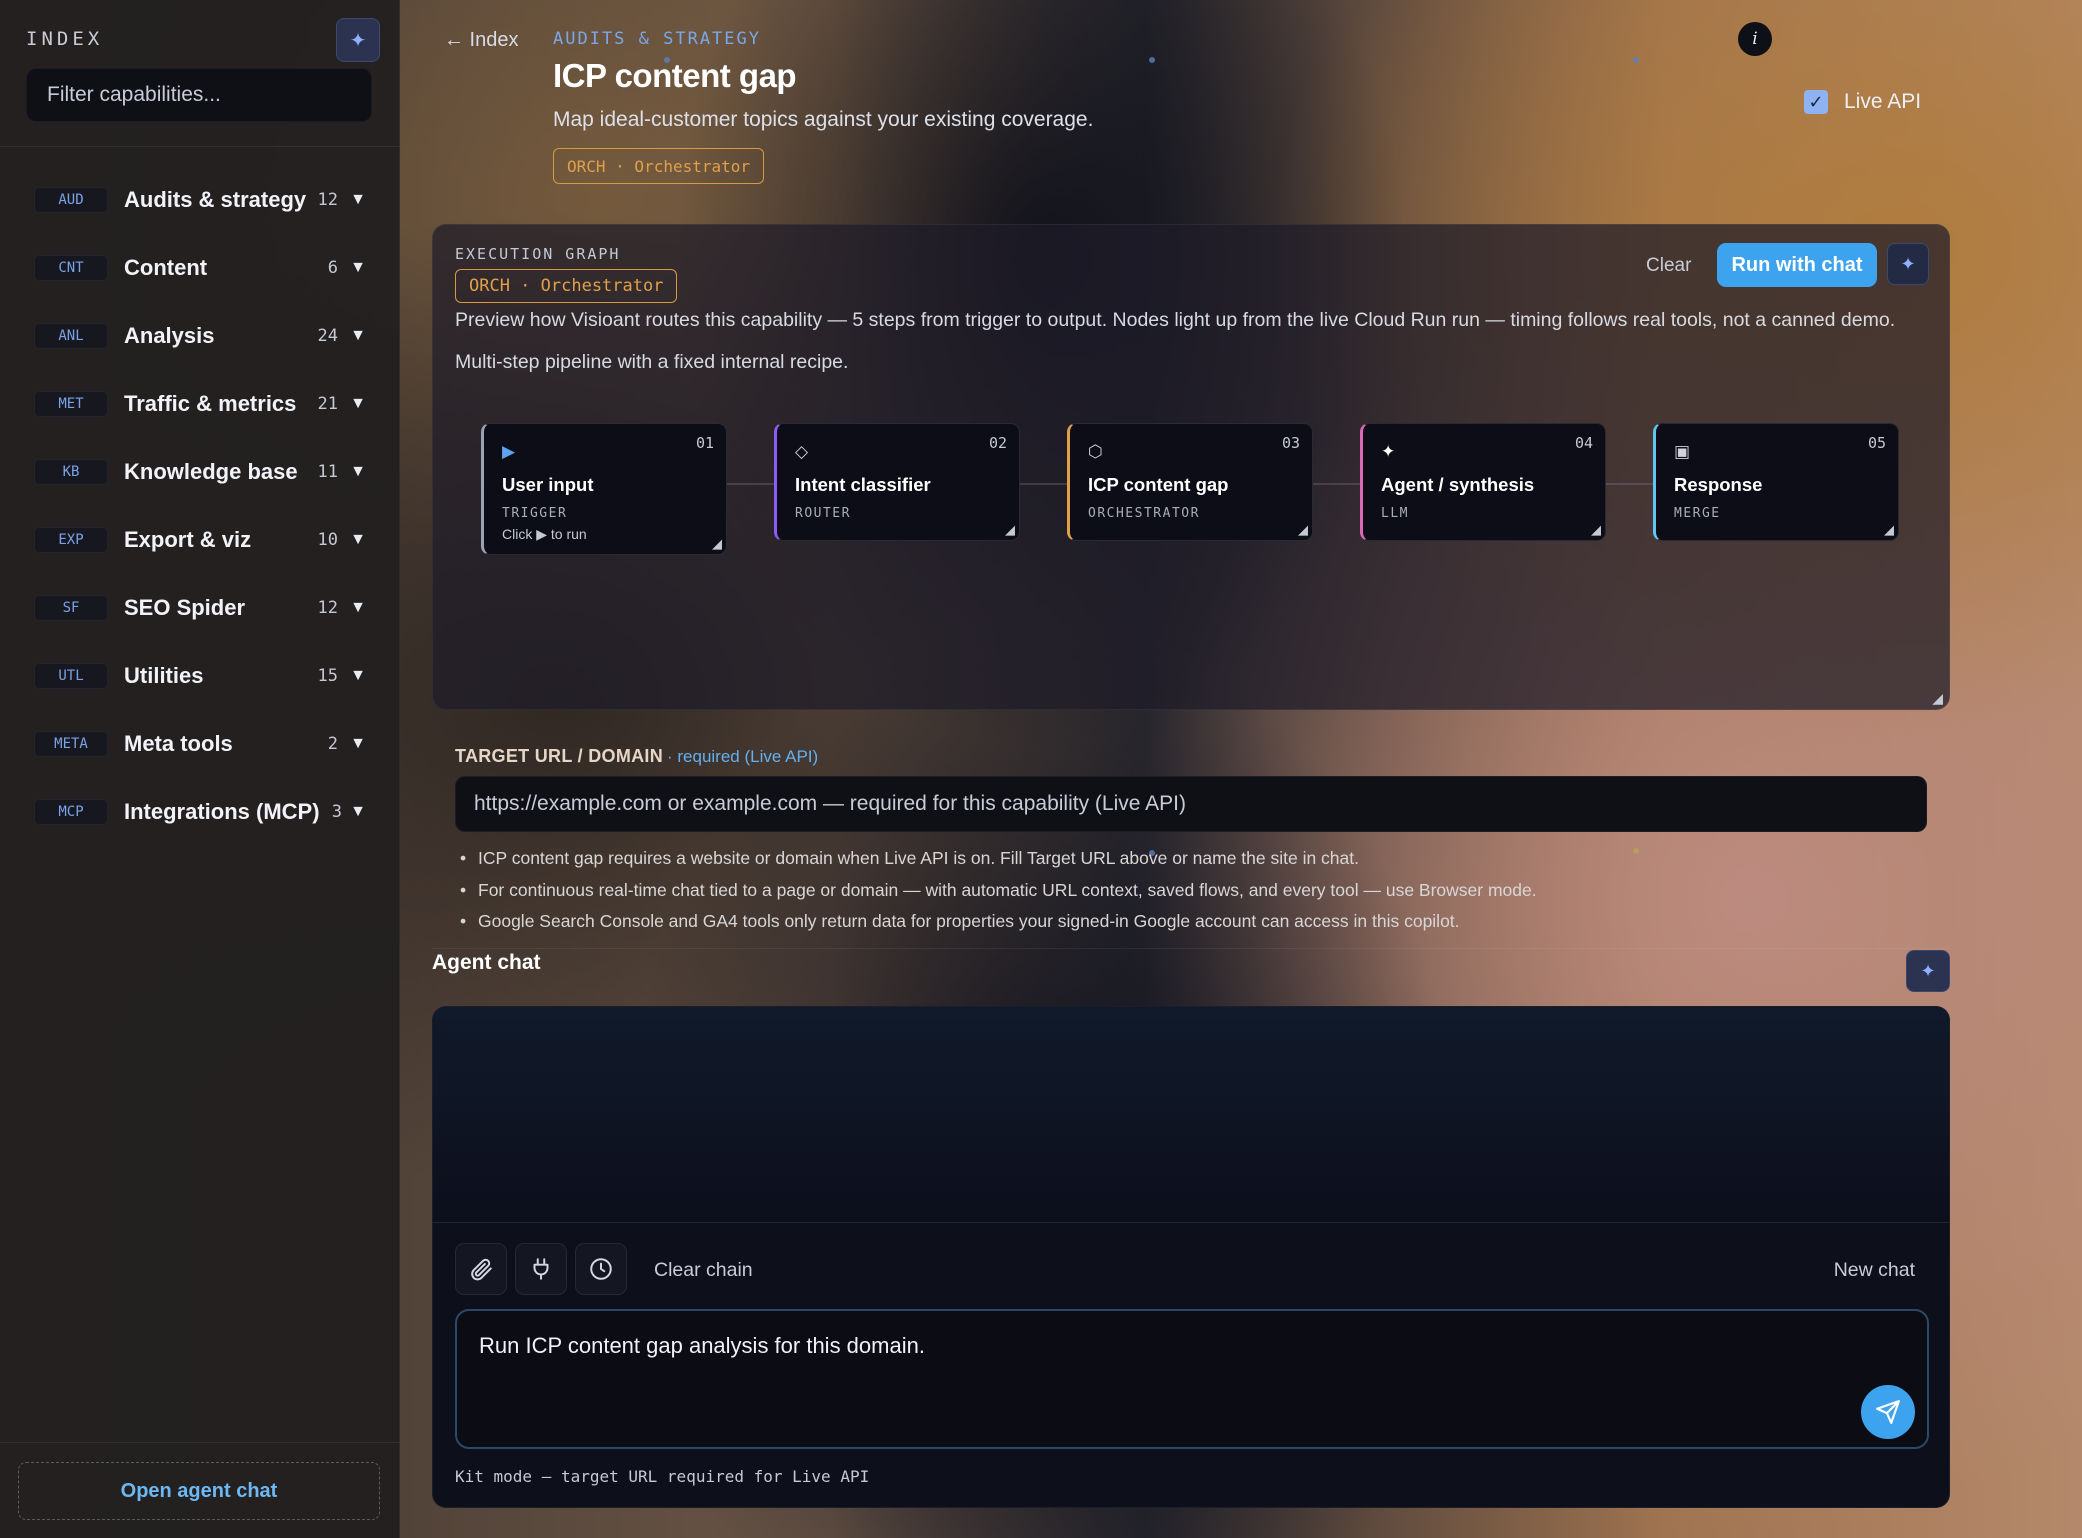  I want to click on category-label: Traffic & metrics, so click(210, 403).